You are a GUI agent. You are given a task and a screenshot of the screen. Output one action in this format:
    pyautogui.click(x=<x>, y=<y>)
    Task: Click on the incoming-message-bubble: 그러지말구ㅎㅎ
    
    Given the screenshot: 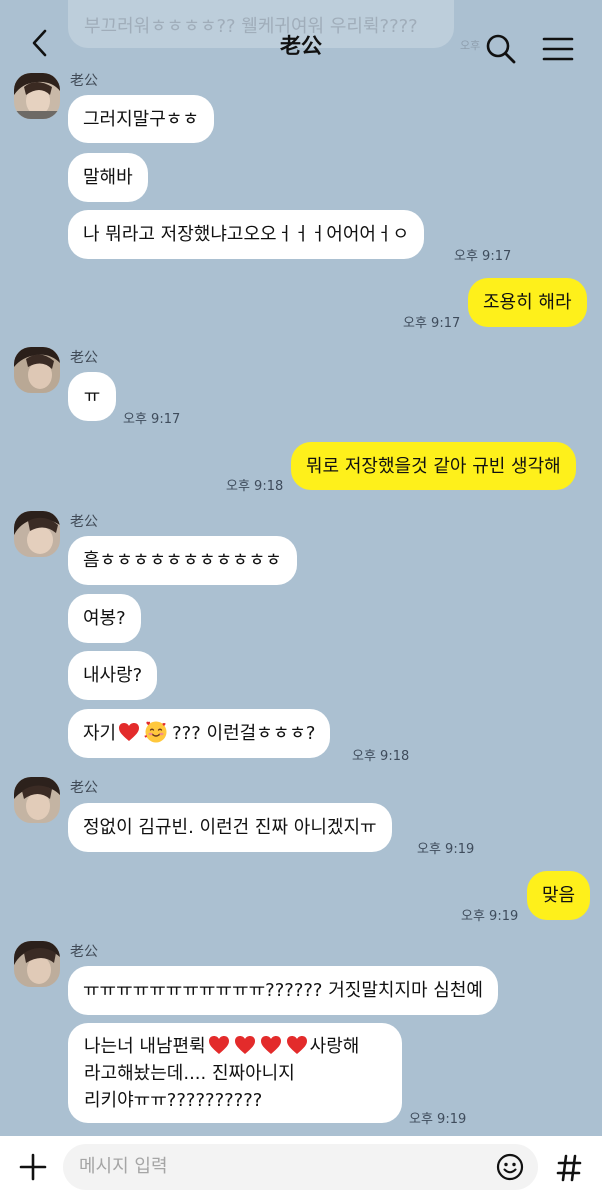 What is the action you would take?
    pyautogui.click(x=141, y=119)
    